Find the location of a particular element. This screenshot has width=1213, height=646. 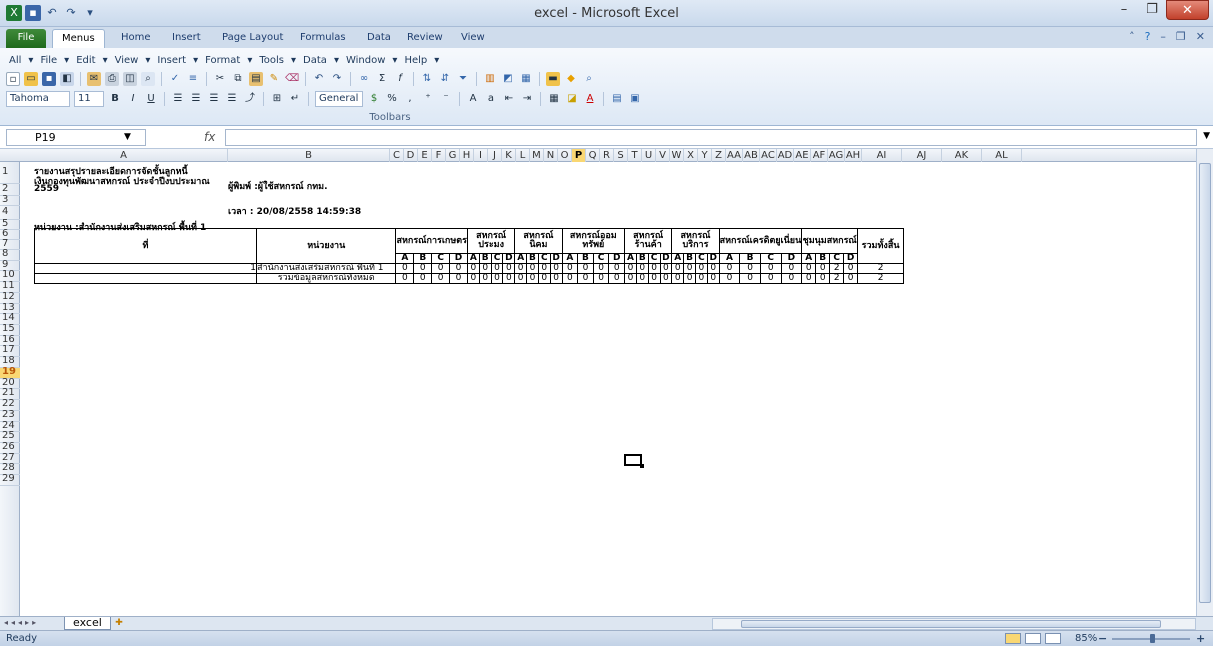

redo-icon: ↷ is located at coordinates (337, 79).